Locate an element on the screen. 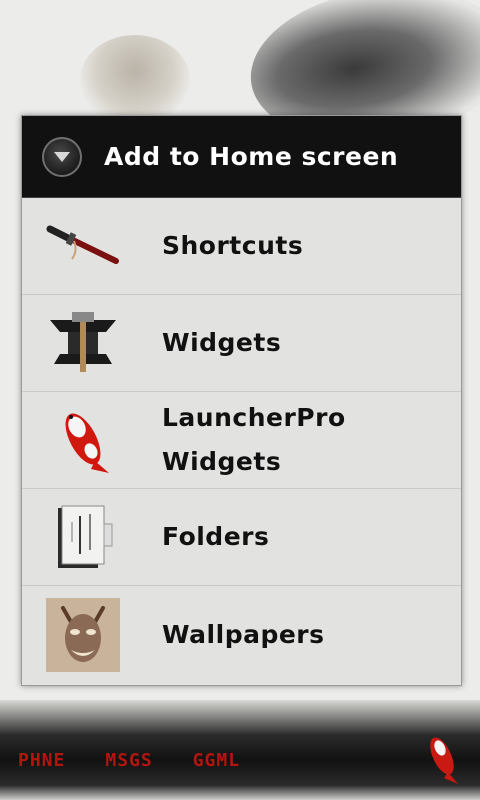 This screenshot has width=480, height=800. dock: PHNE MSGS GGML is located at coordinates (240, 760).